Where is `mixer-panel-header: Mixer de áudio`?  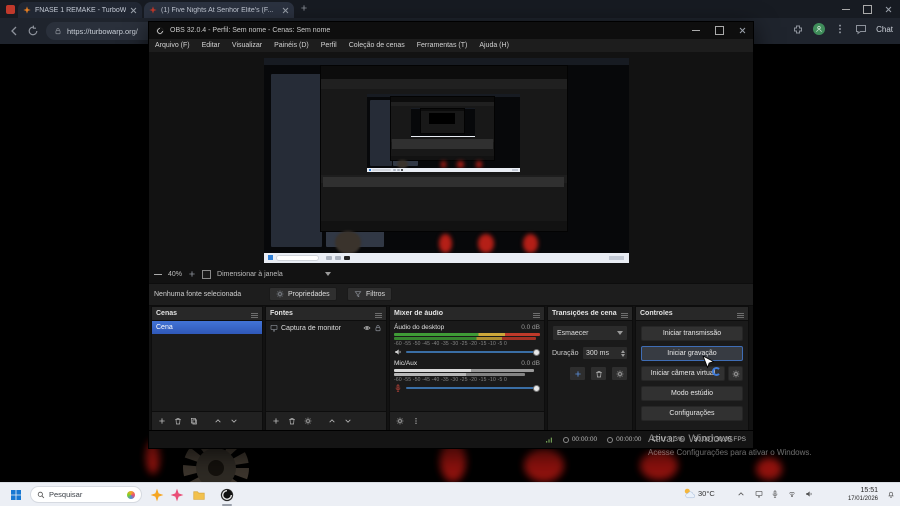
mixer-panel-header: Mixer de áudio is located at coordinates (467, 314).